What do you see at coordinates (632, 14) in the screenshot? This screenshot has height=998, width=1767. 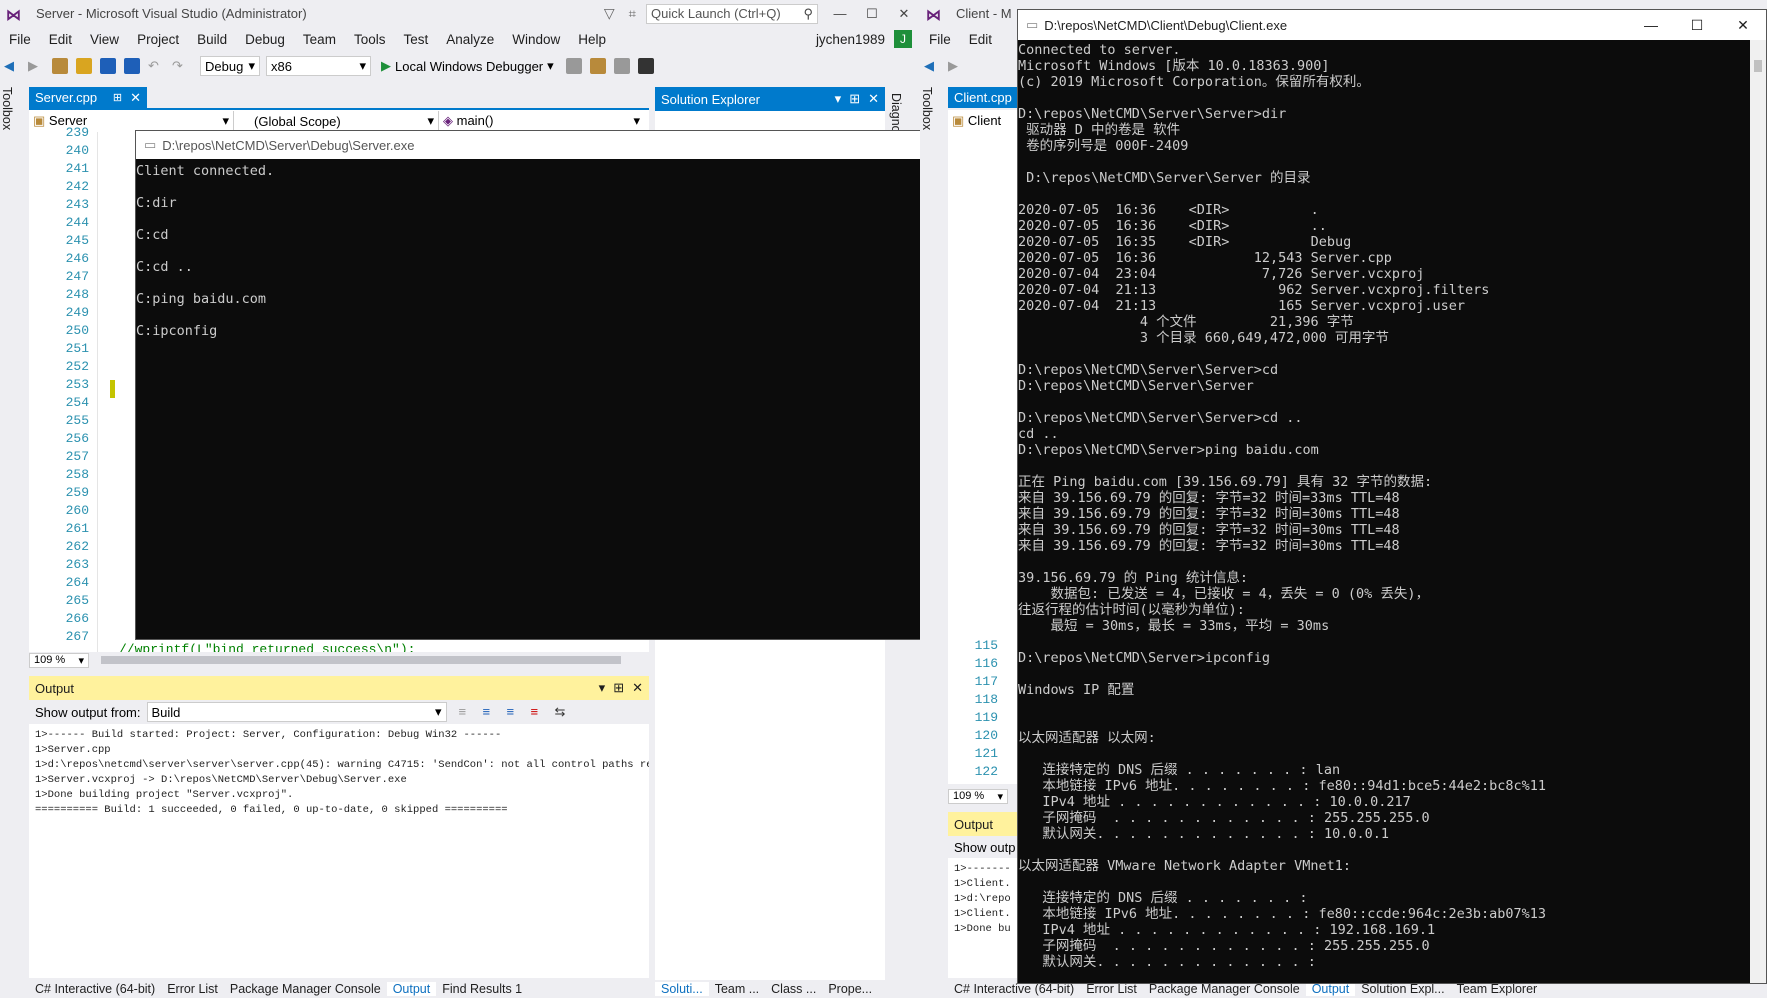 I see `feedback-icon: ⌗` at bounding box center [632, 14].